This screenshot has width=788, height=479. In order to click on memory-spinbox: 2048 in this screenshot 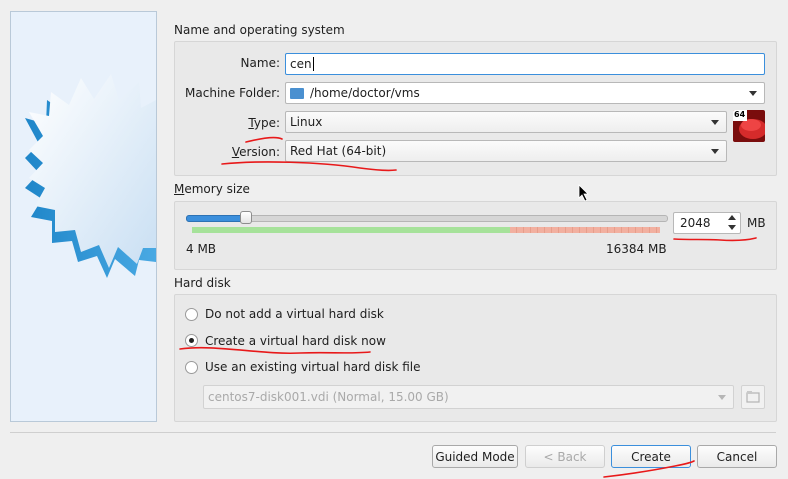, I will do `click(707, 223)`.